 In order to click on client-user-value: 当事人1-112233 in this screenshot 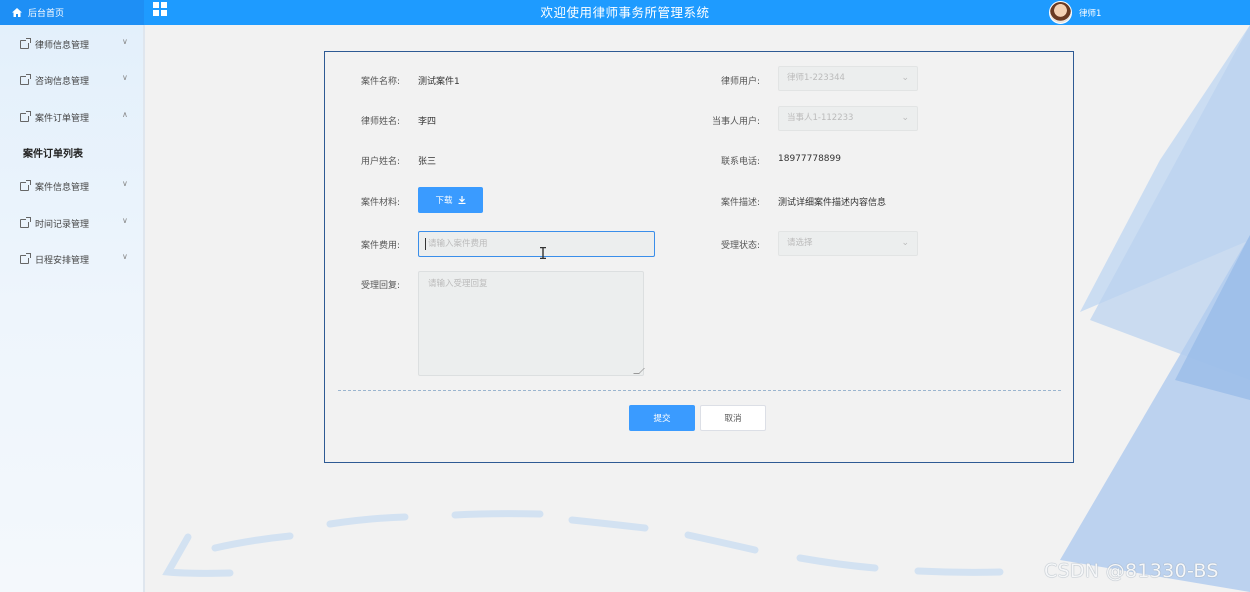, I will do `click(820, 118)`.